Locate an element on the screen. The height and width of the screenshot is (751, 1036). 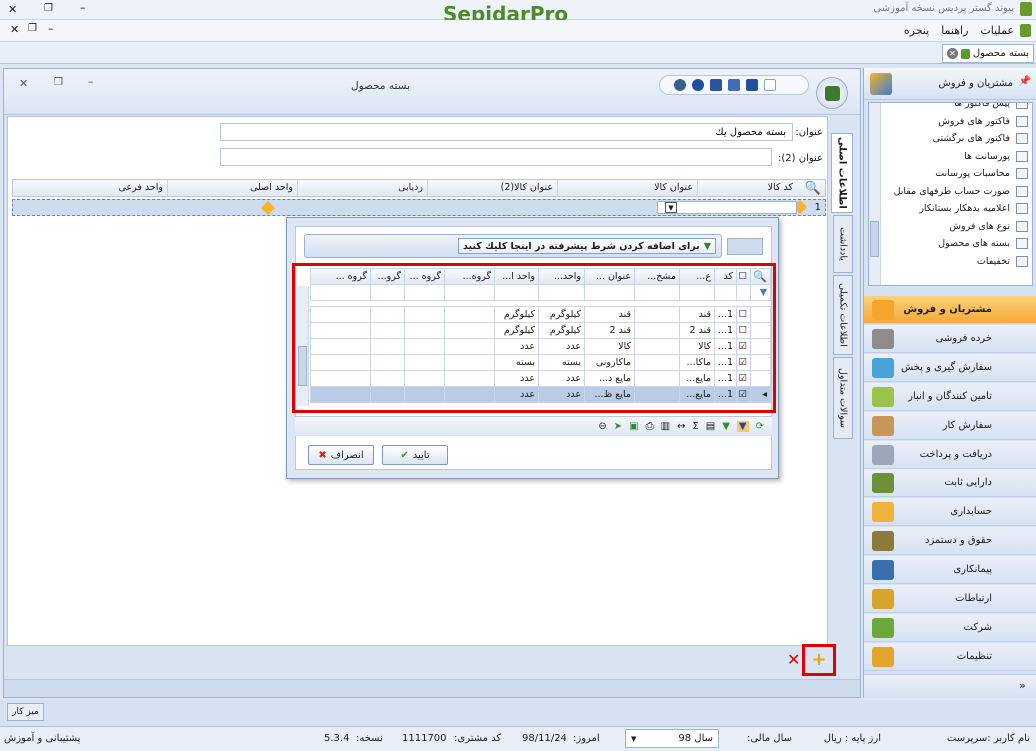
nav-company: شركت is located at coordinates (950, 627).